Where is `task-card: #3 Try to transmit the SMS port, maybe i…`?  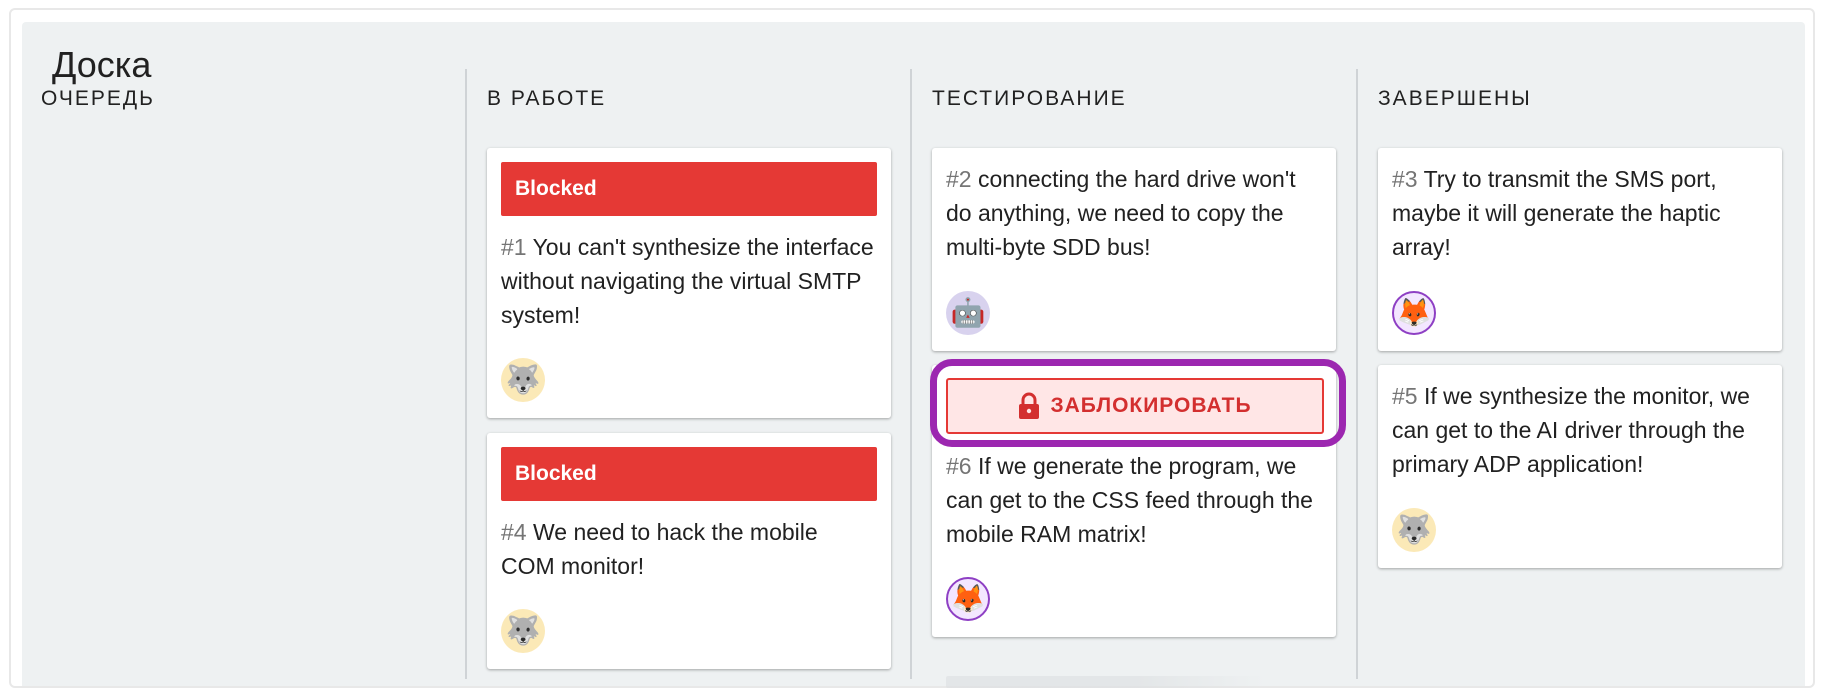
task-card: #3 Try to transmit the SMS port, maybe i… is located at coordinates (1580, 249).